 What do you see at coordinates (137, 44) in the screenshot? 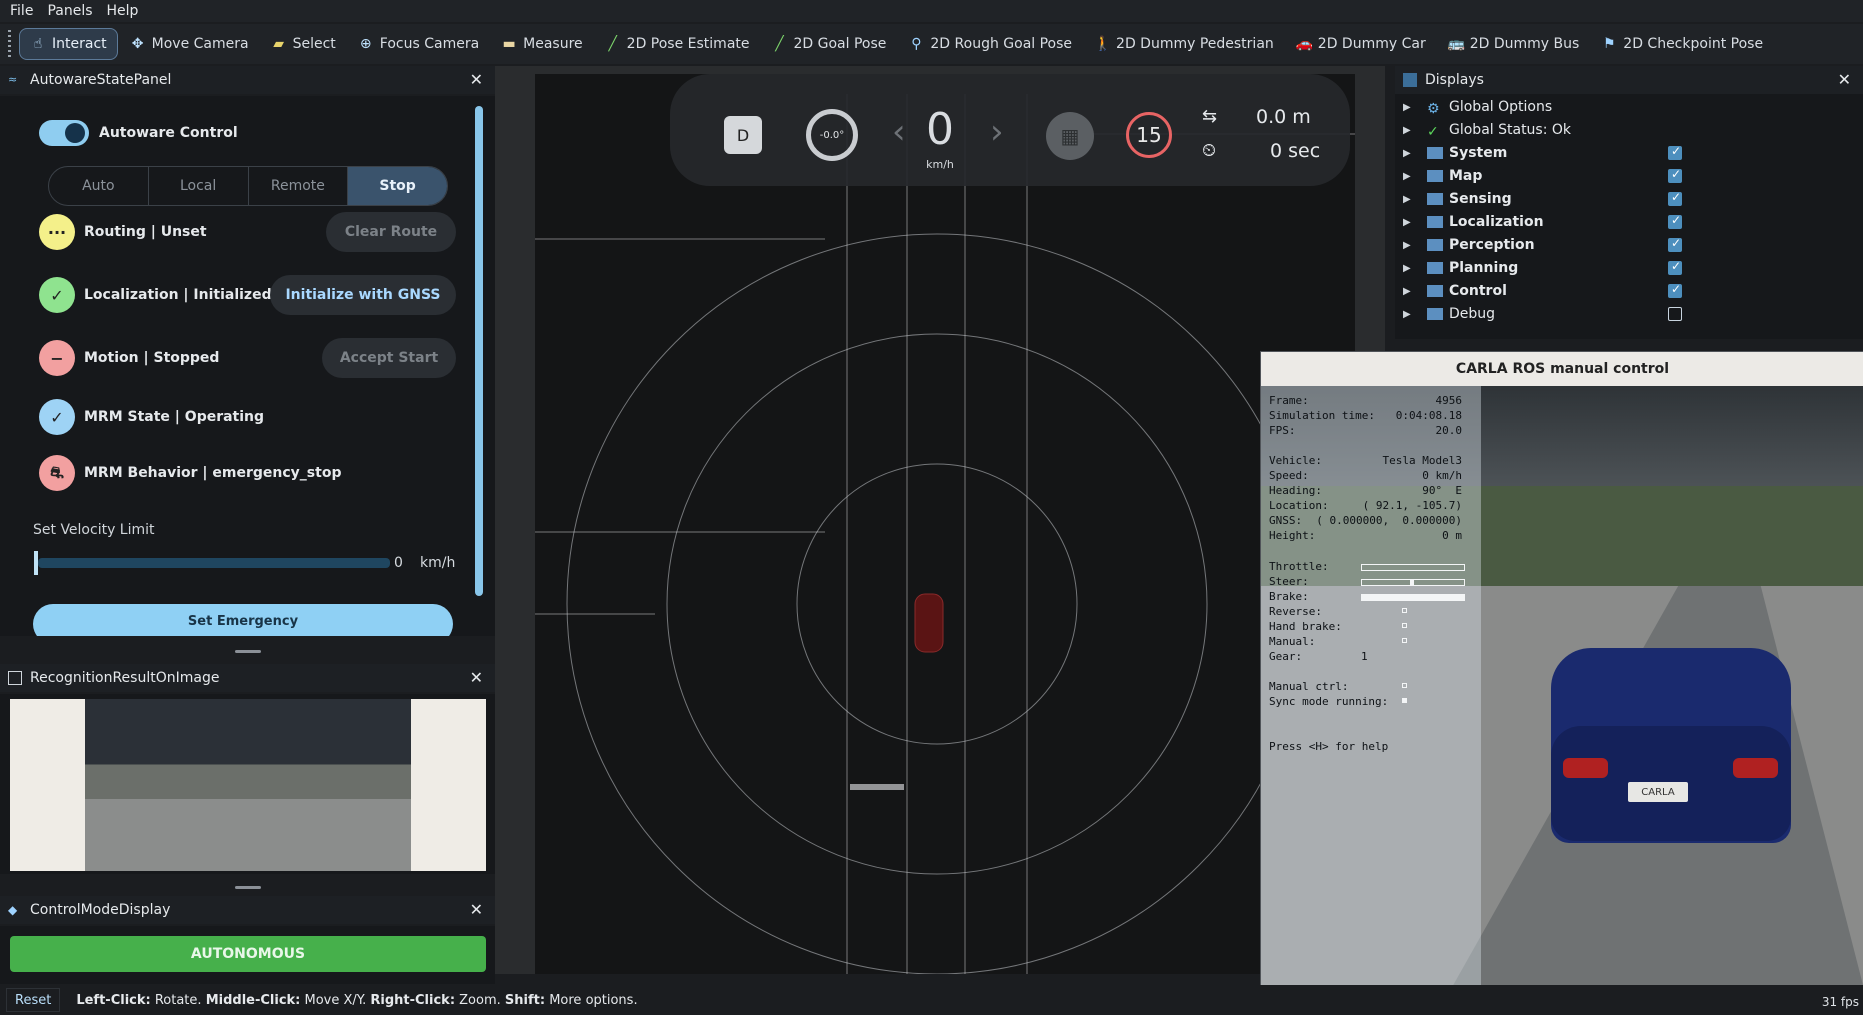
I see `move-icon: ✥` at bounding box center [137, 44].